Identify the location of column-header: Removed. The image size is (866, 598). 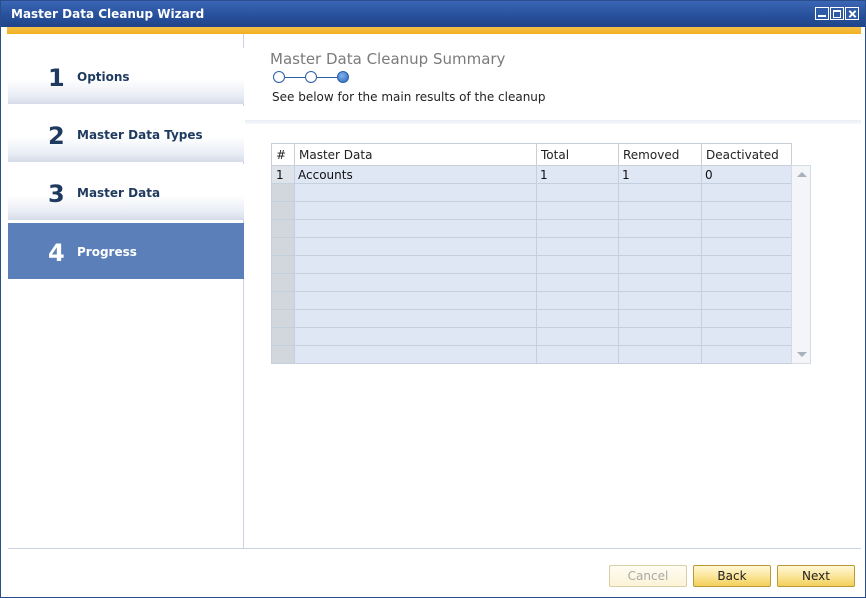
(660, 154).